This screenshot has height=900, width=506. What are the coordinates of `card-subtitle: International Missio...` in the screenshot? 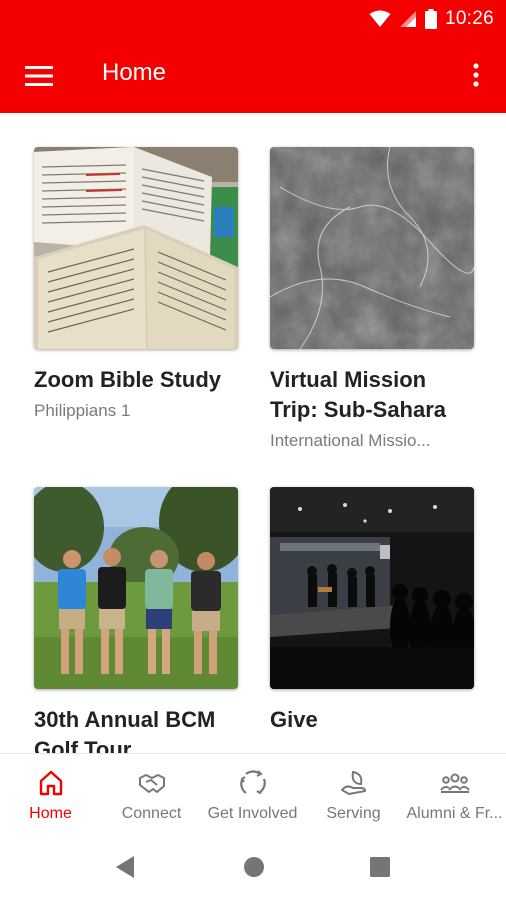 It's located at (350, 440).